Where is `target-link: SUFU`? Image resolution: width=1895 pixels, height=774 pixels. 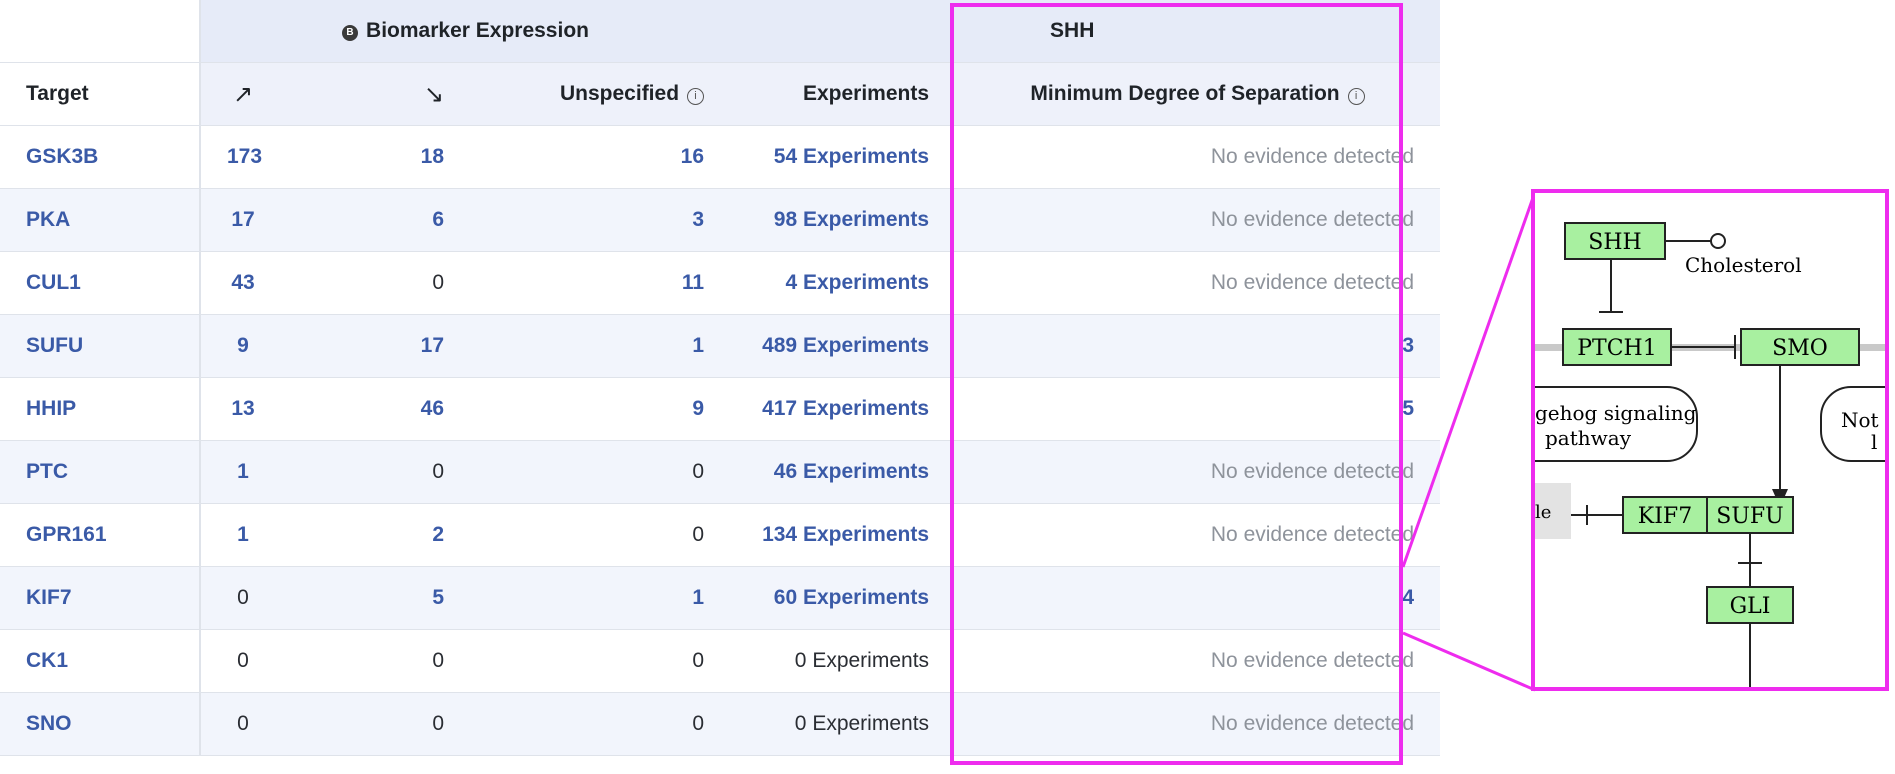
target-link: SUFU is located at coordinates (54, 345).